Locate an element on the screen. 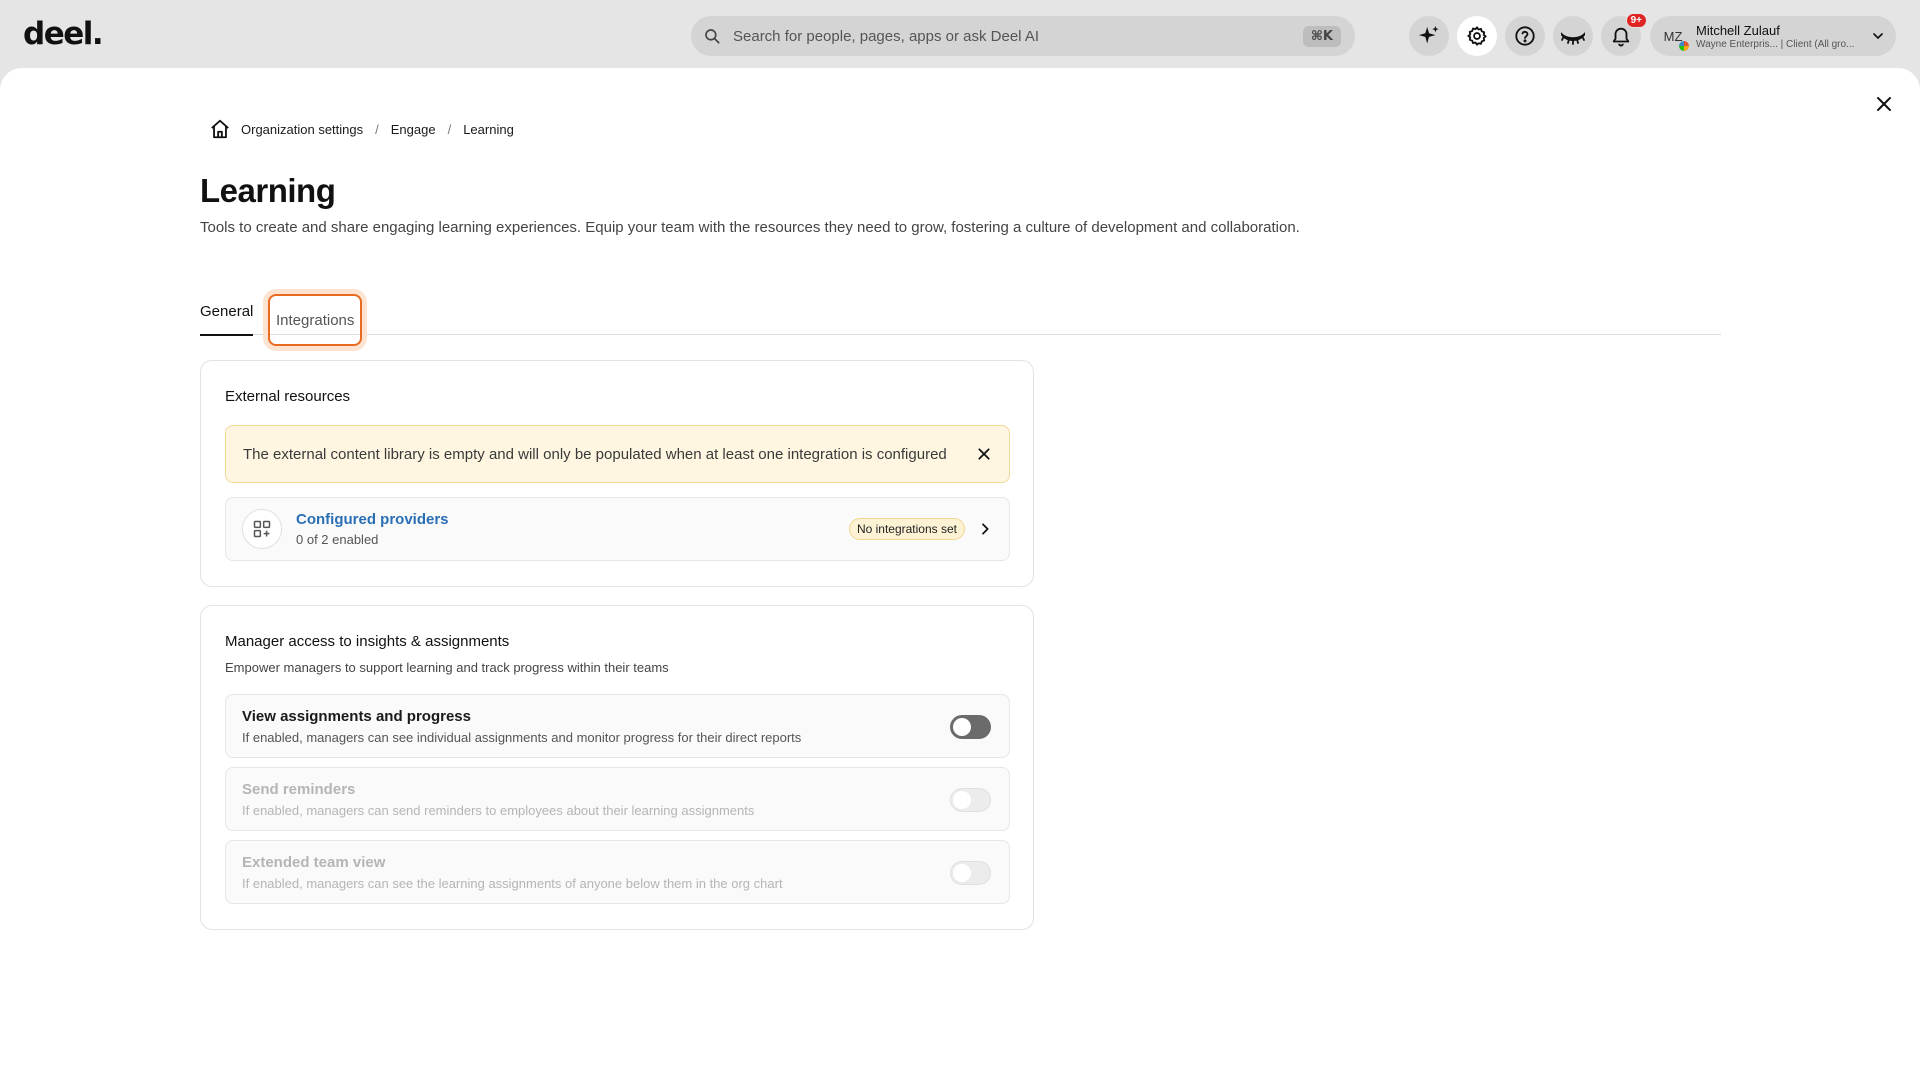 This screenshot has width=1920, height=1080. gear-icon is located at coordinates (1477, 36).